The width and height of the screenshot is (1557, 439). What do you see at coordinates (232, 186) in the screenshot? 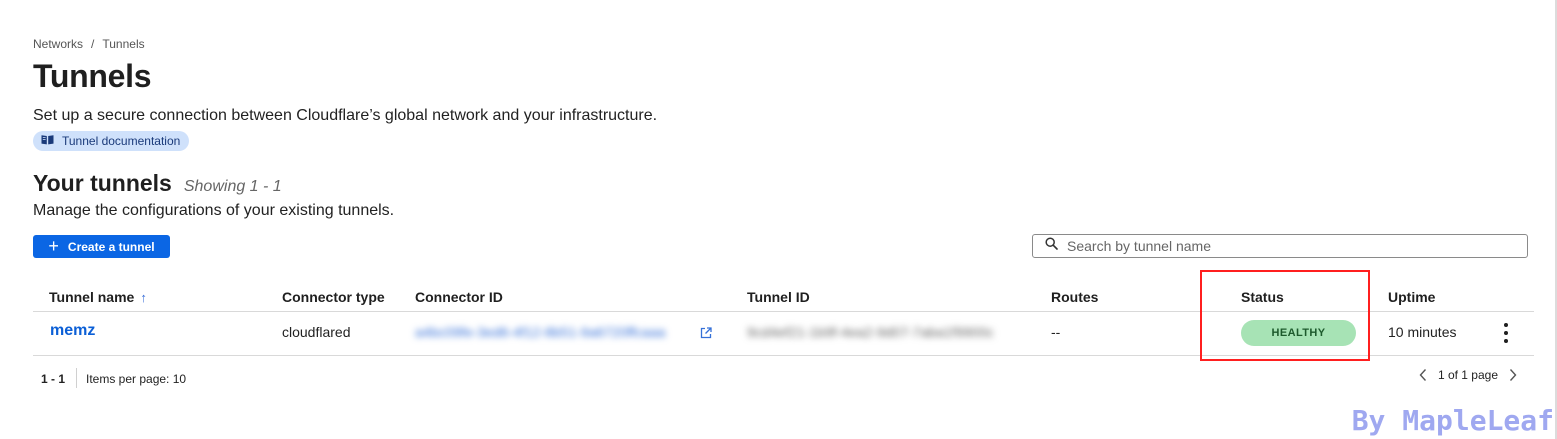
I see `showing-count: Showing 1 - 1` at bounding box center [232, 186].